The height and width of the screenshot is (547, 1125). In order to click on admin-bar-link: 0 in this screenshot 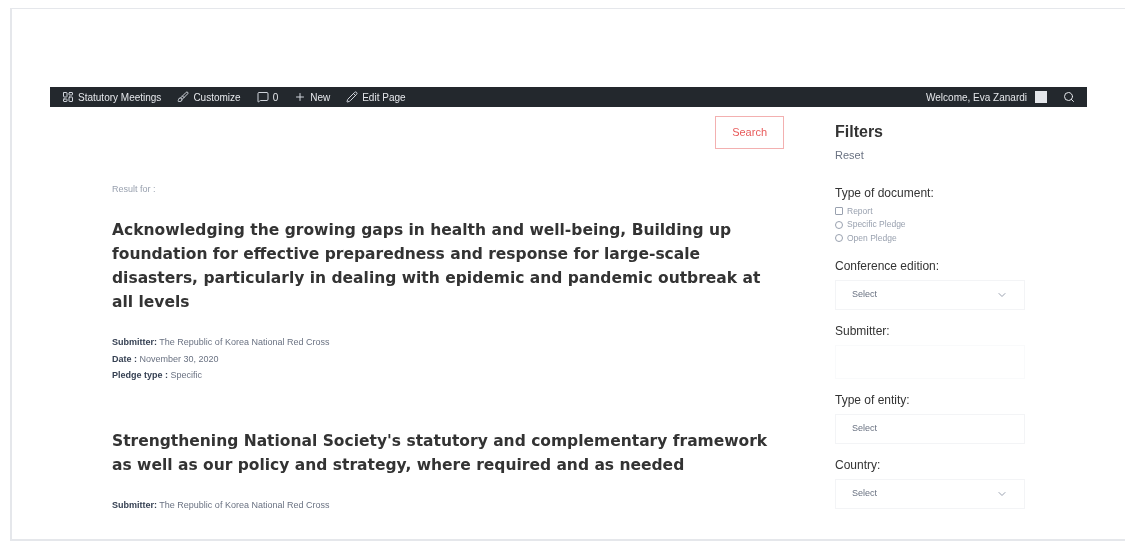, I will do `click(267, 97)`.